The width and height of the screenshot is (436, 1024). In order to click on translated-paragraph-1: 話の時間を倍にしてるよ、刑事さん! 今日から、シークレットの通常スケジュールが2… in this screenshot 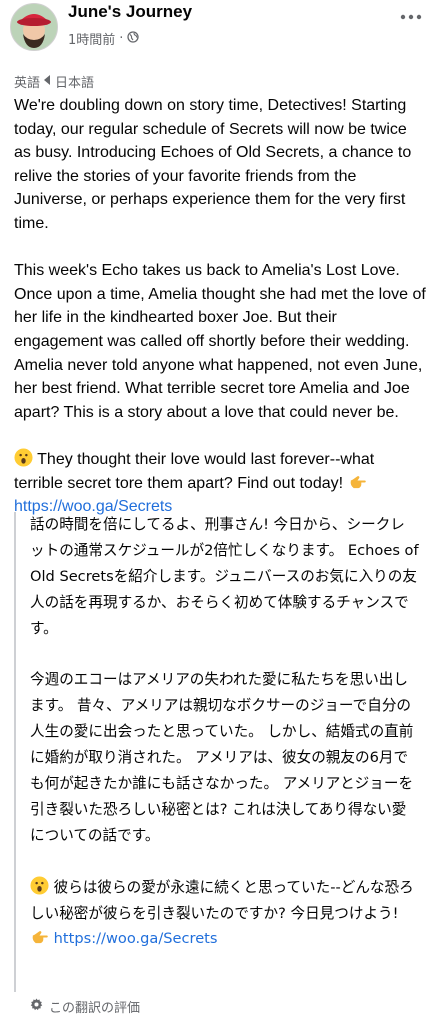, I will do `click(224, 576)`.